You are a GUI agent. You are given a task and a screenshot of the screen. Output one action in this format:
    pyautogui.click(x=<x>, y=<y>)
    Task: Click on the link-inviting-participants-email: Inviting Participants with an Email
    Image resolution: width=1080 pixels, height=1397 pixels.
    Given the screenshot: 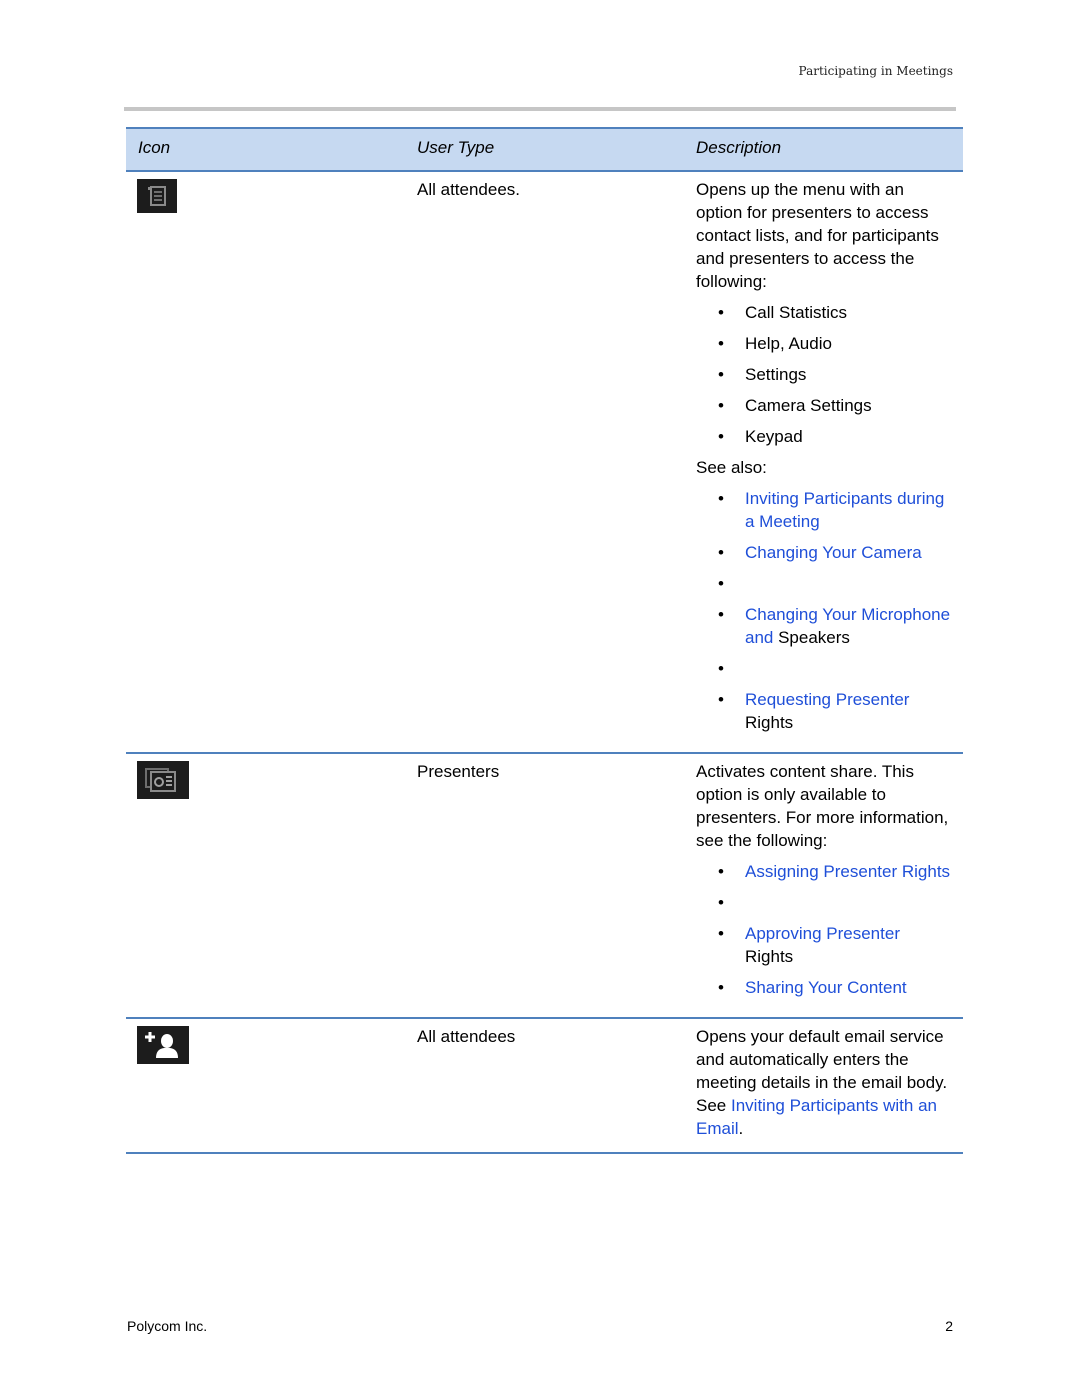 What is the action you would take?
    pyautogui.click(x=816, y=1117)
    